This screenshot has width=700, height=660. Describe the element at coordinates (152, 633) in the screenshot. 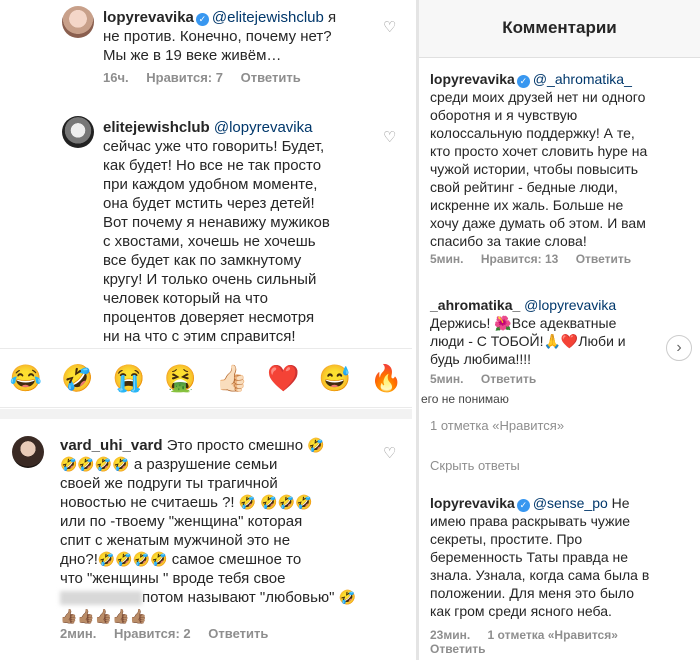

I see `comment-likes: Нравится: 2` at that location.